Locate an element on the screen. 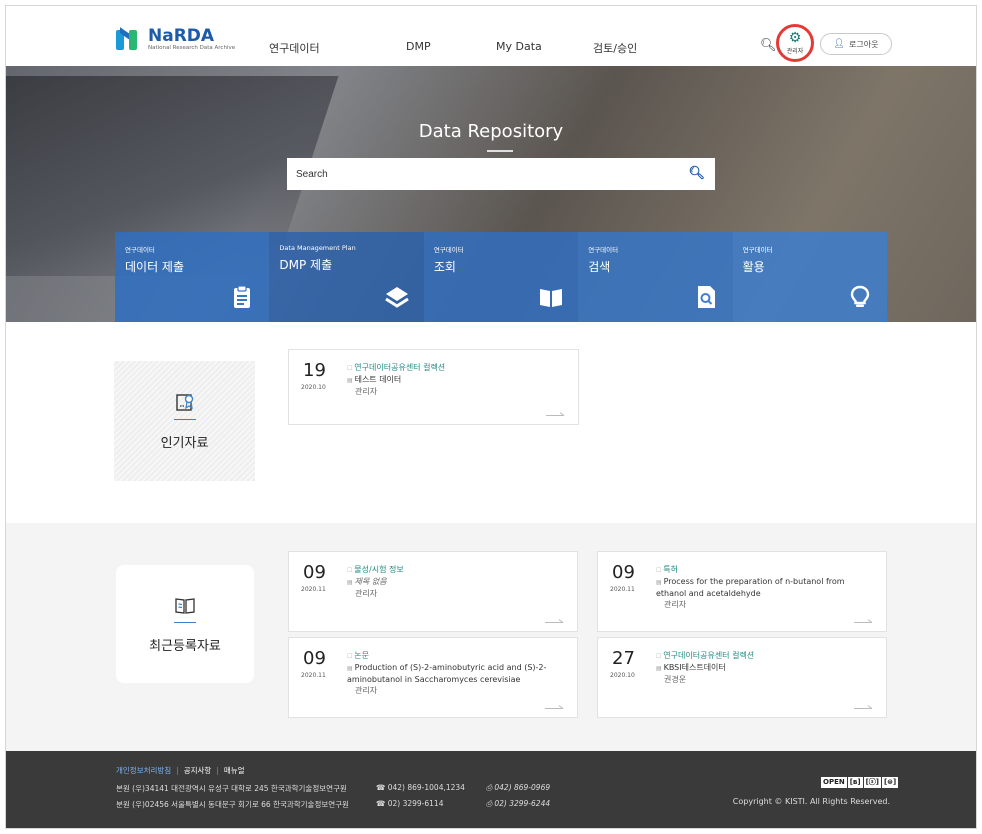 The height and width of the screenshot is (834, 982). logout-label: 로그아웃 is located at coordinates (863, 44).